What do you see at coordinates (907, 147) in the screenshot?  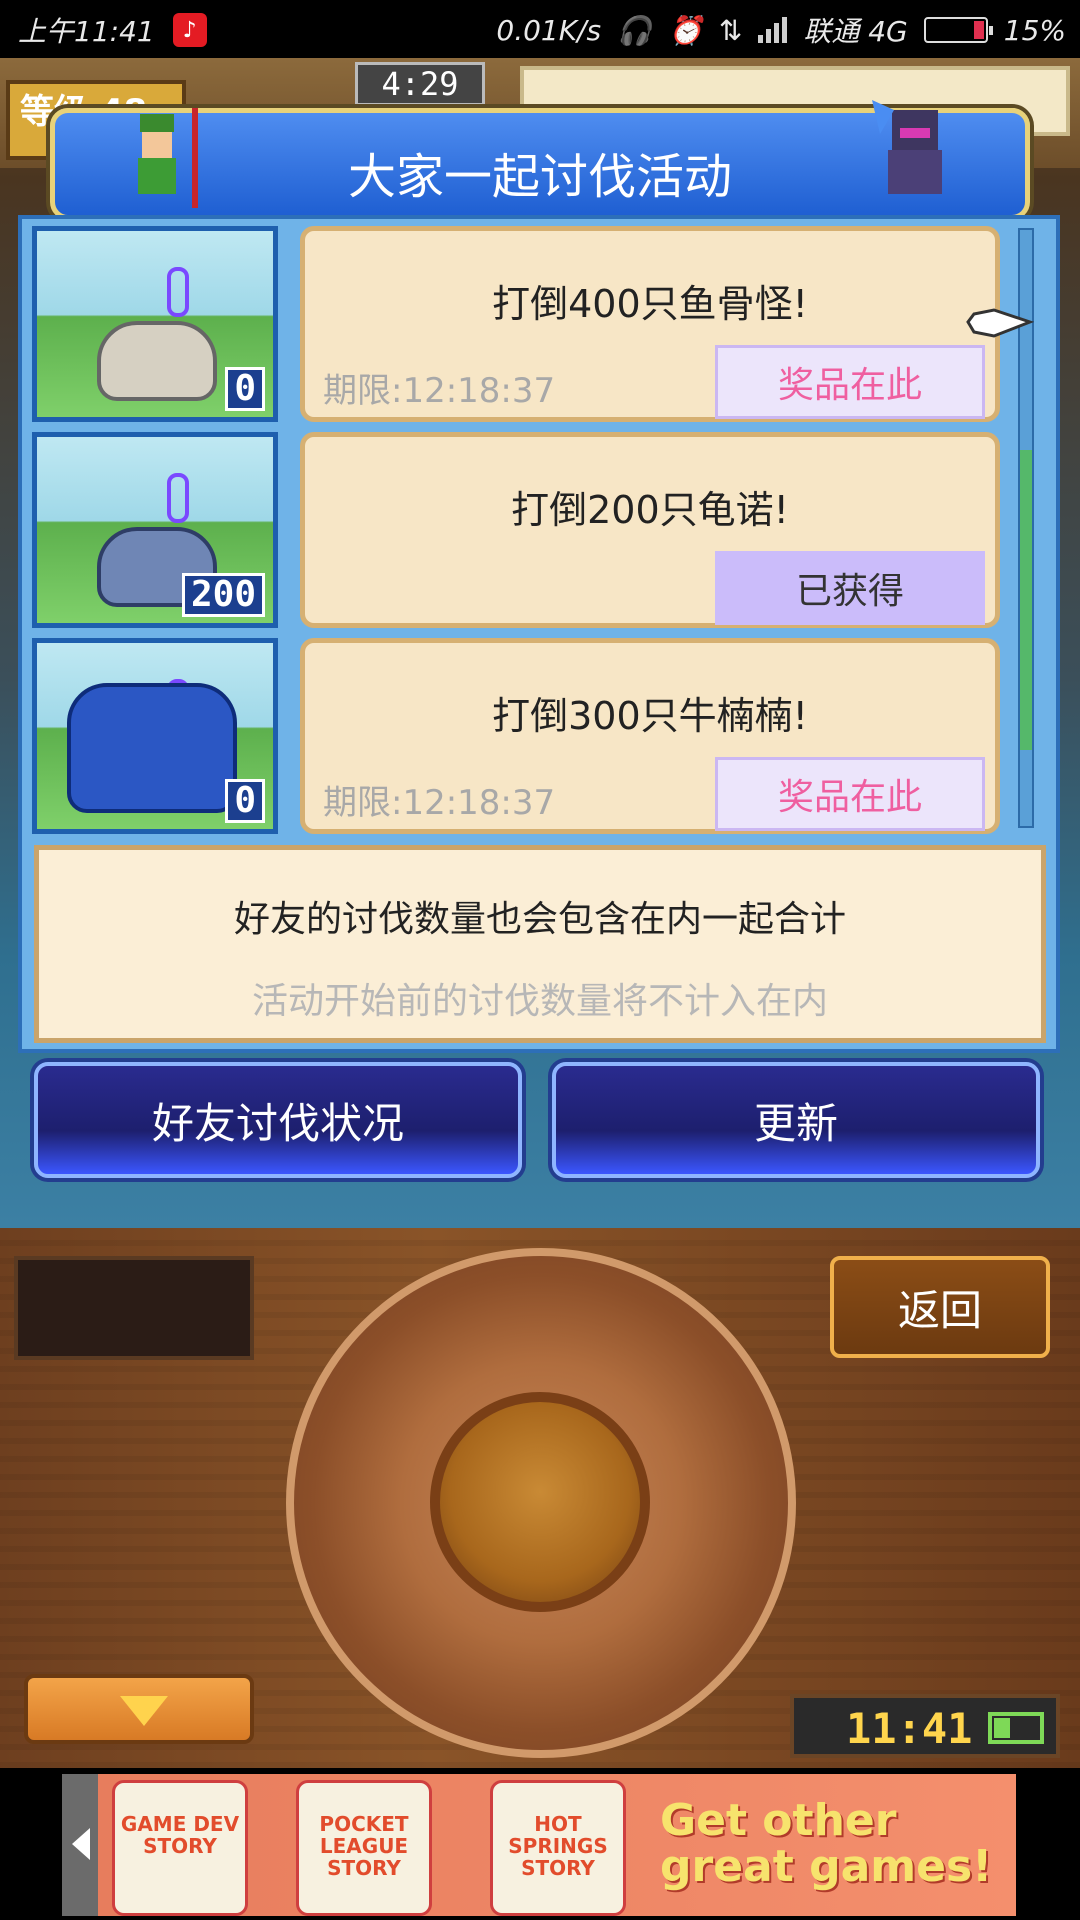 I see `knight-sprite-icon` at bounding box center [907, 147].